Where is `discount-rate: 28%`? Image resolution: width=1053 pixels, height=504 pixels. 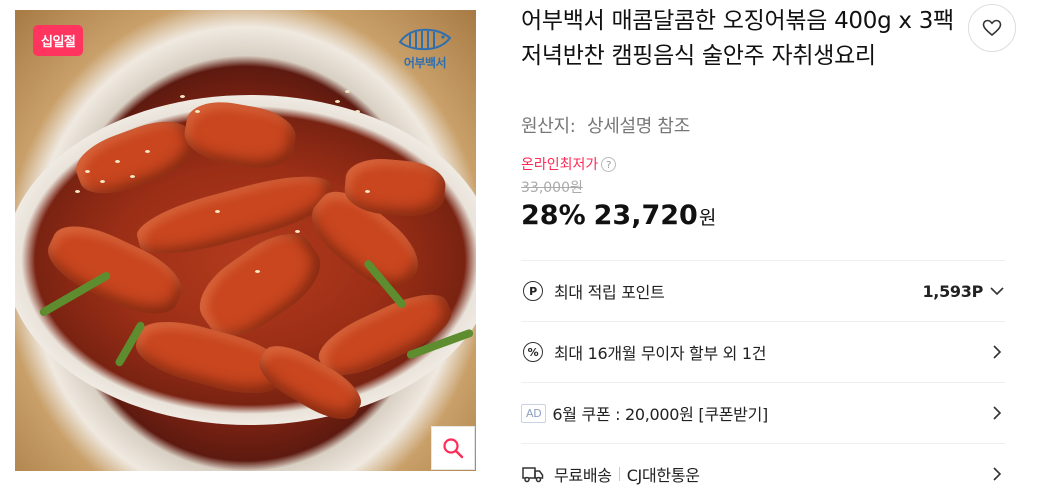 discount-rate: 28% is located at coordinates (553, 215).